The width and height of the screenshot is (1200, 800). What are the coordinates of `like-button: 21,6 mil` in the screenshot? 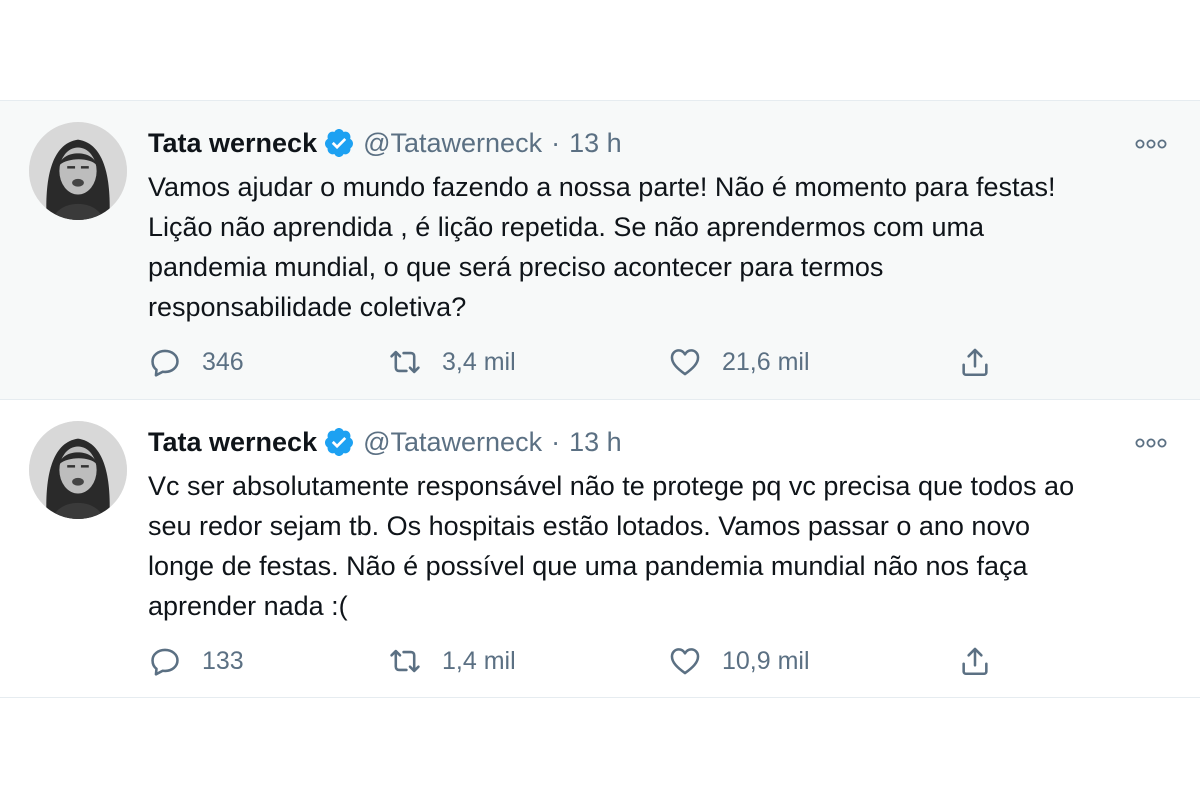 It's located at (739, 362).